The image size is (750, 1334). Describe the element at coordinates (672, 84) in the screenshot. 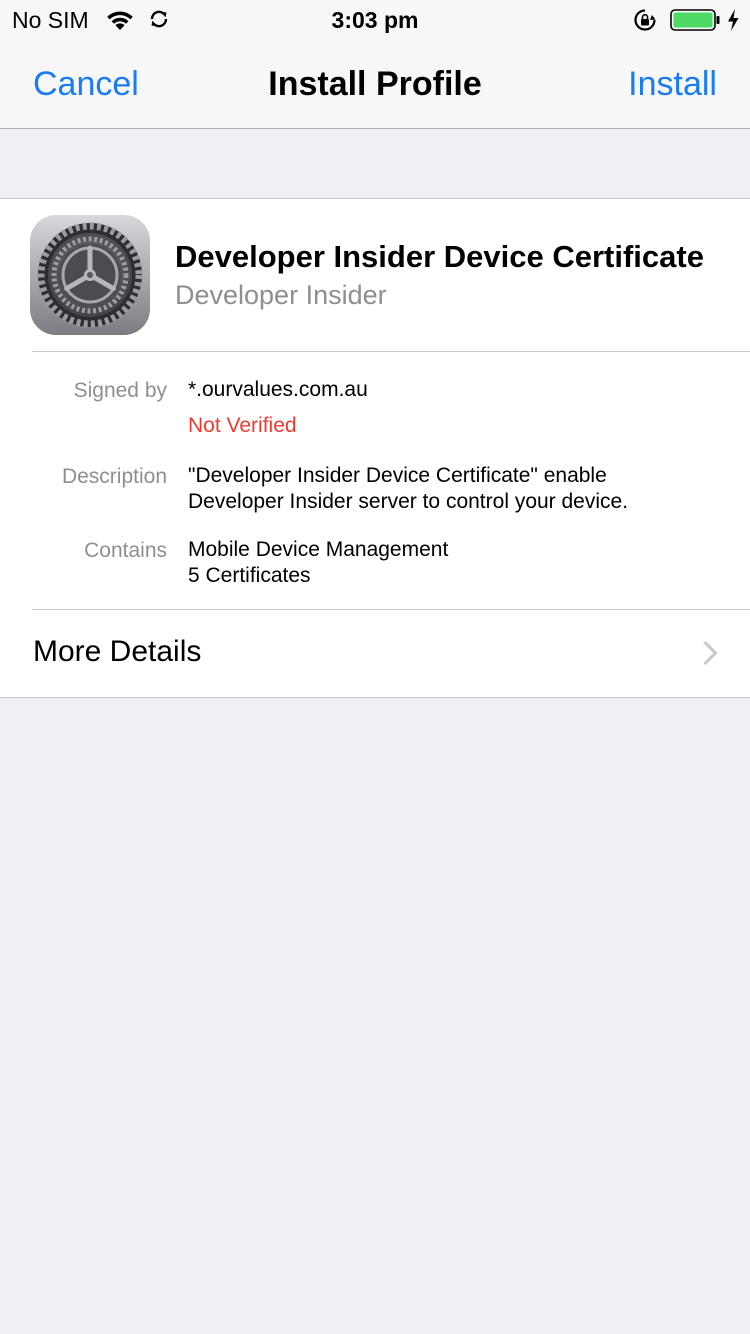

I see `install-button: Install` at that location.